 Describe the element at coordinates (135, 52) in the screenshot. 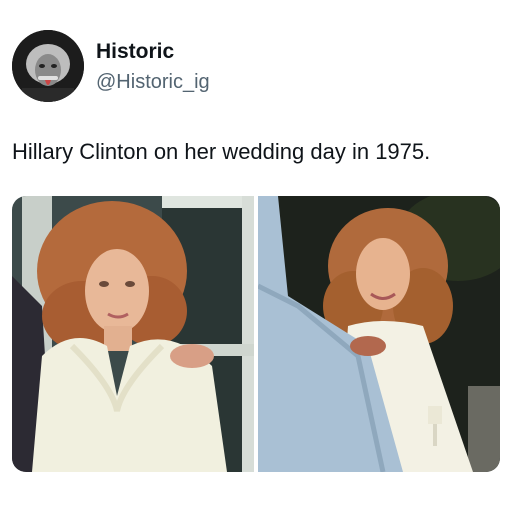

I see `display-name: Historic` at that location.